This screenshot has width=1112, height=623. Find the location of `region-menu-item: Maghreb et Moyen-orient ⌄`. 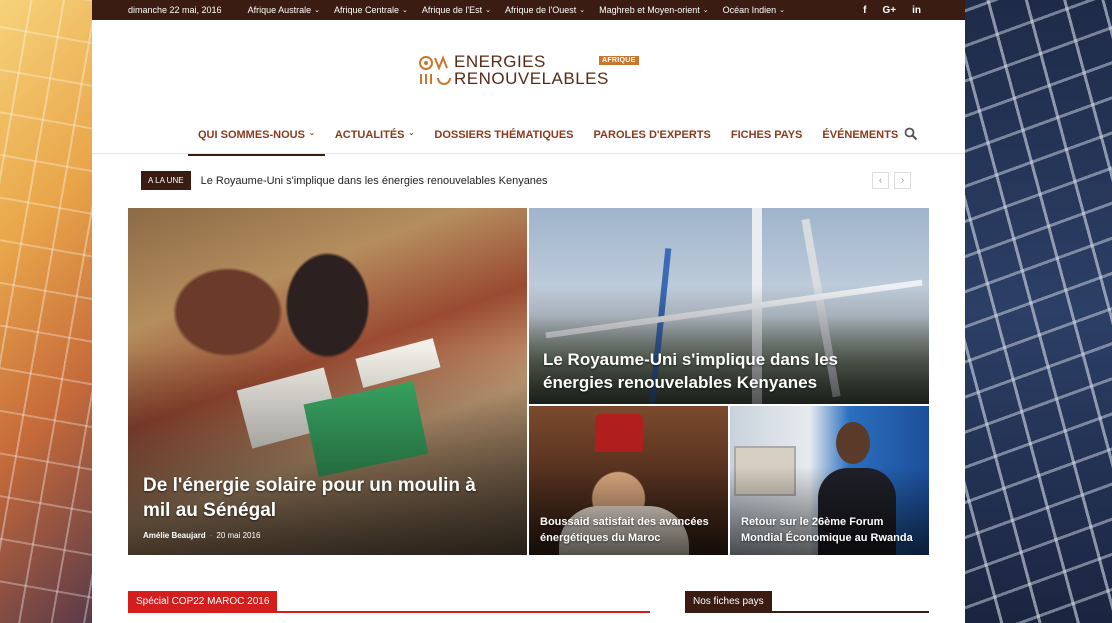

region-menu-item: Maghreb et Moyen-orient ⌄ is located at coordinates (653, 10).